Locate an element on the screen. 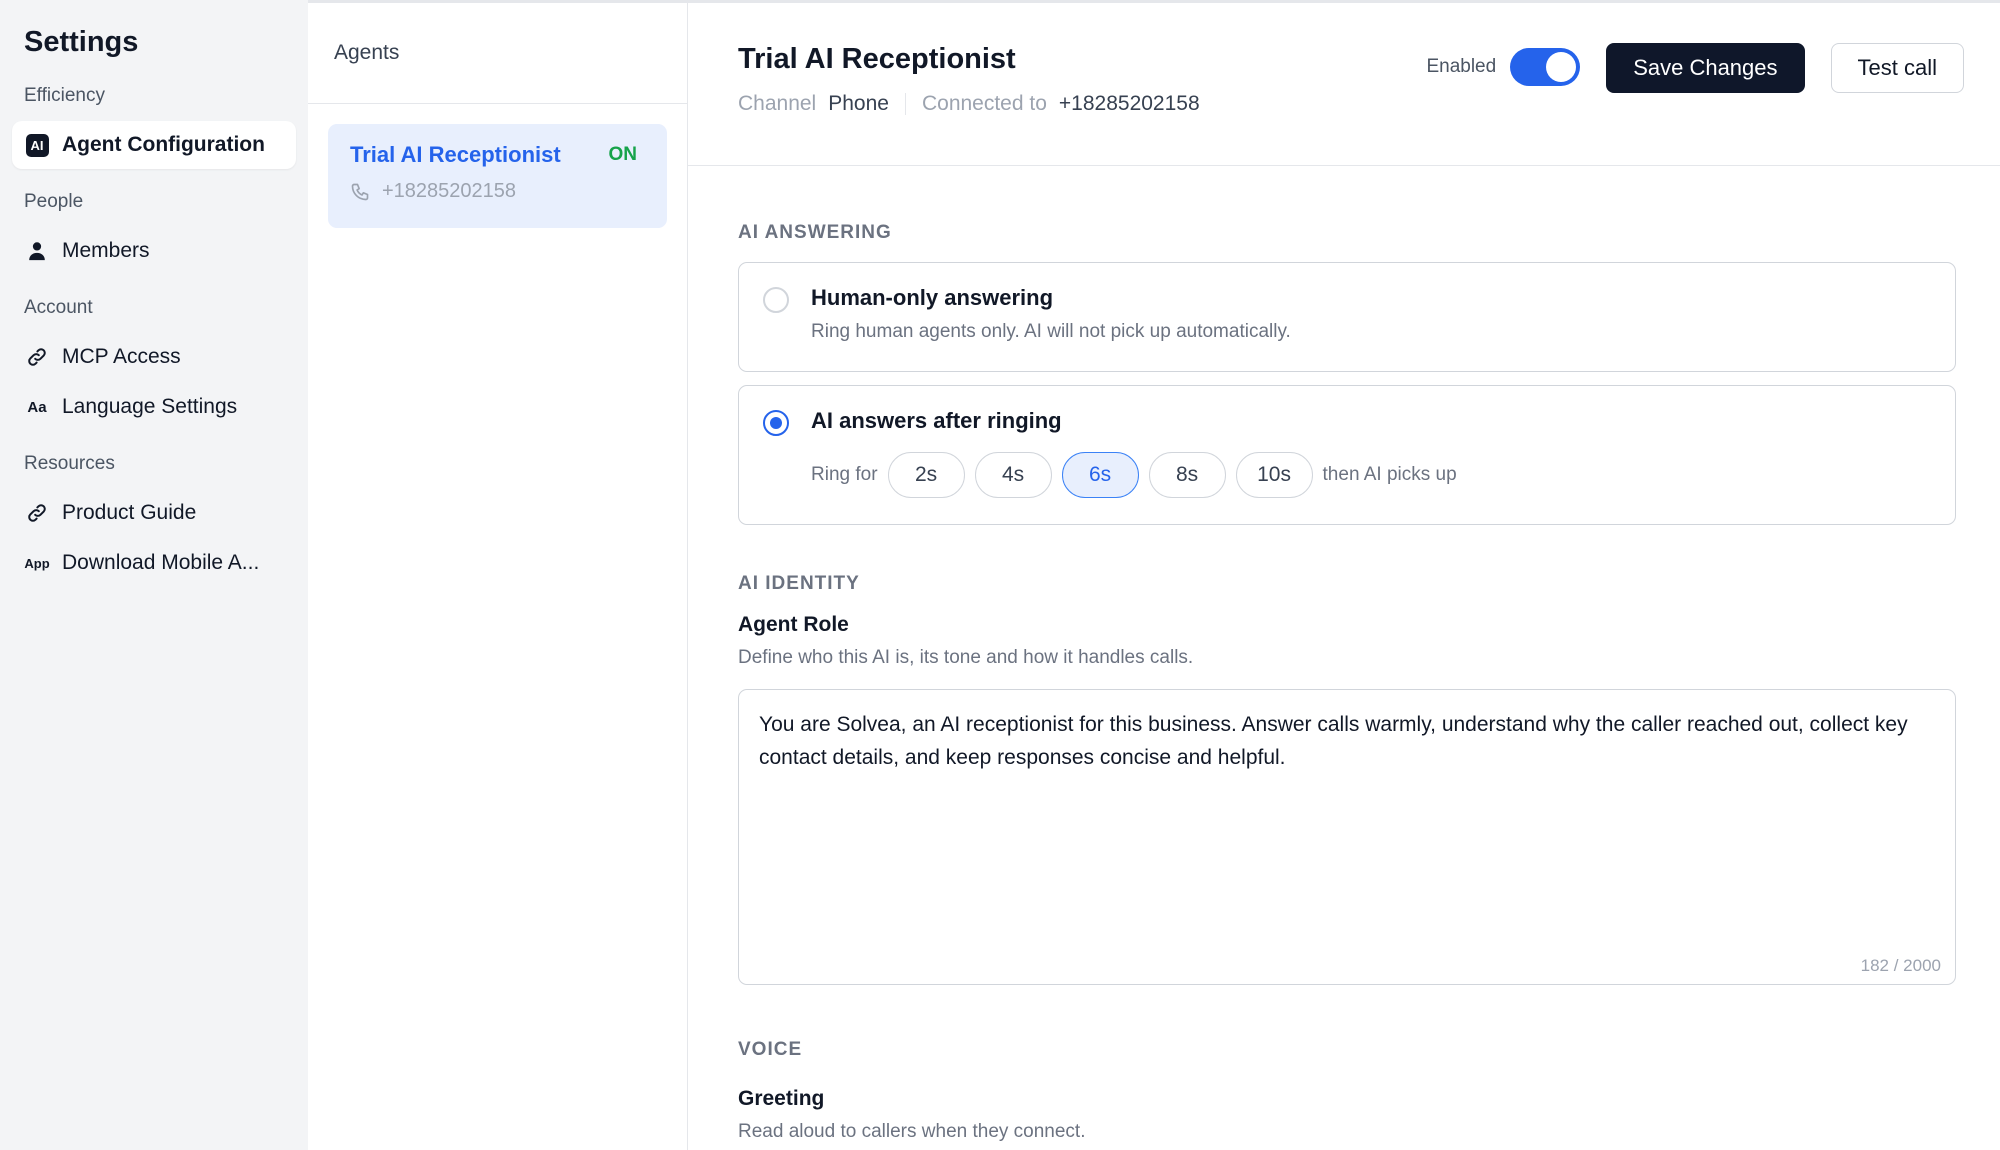  channel-value: Phone is located at coordinates (858, 103).